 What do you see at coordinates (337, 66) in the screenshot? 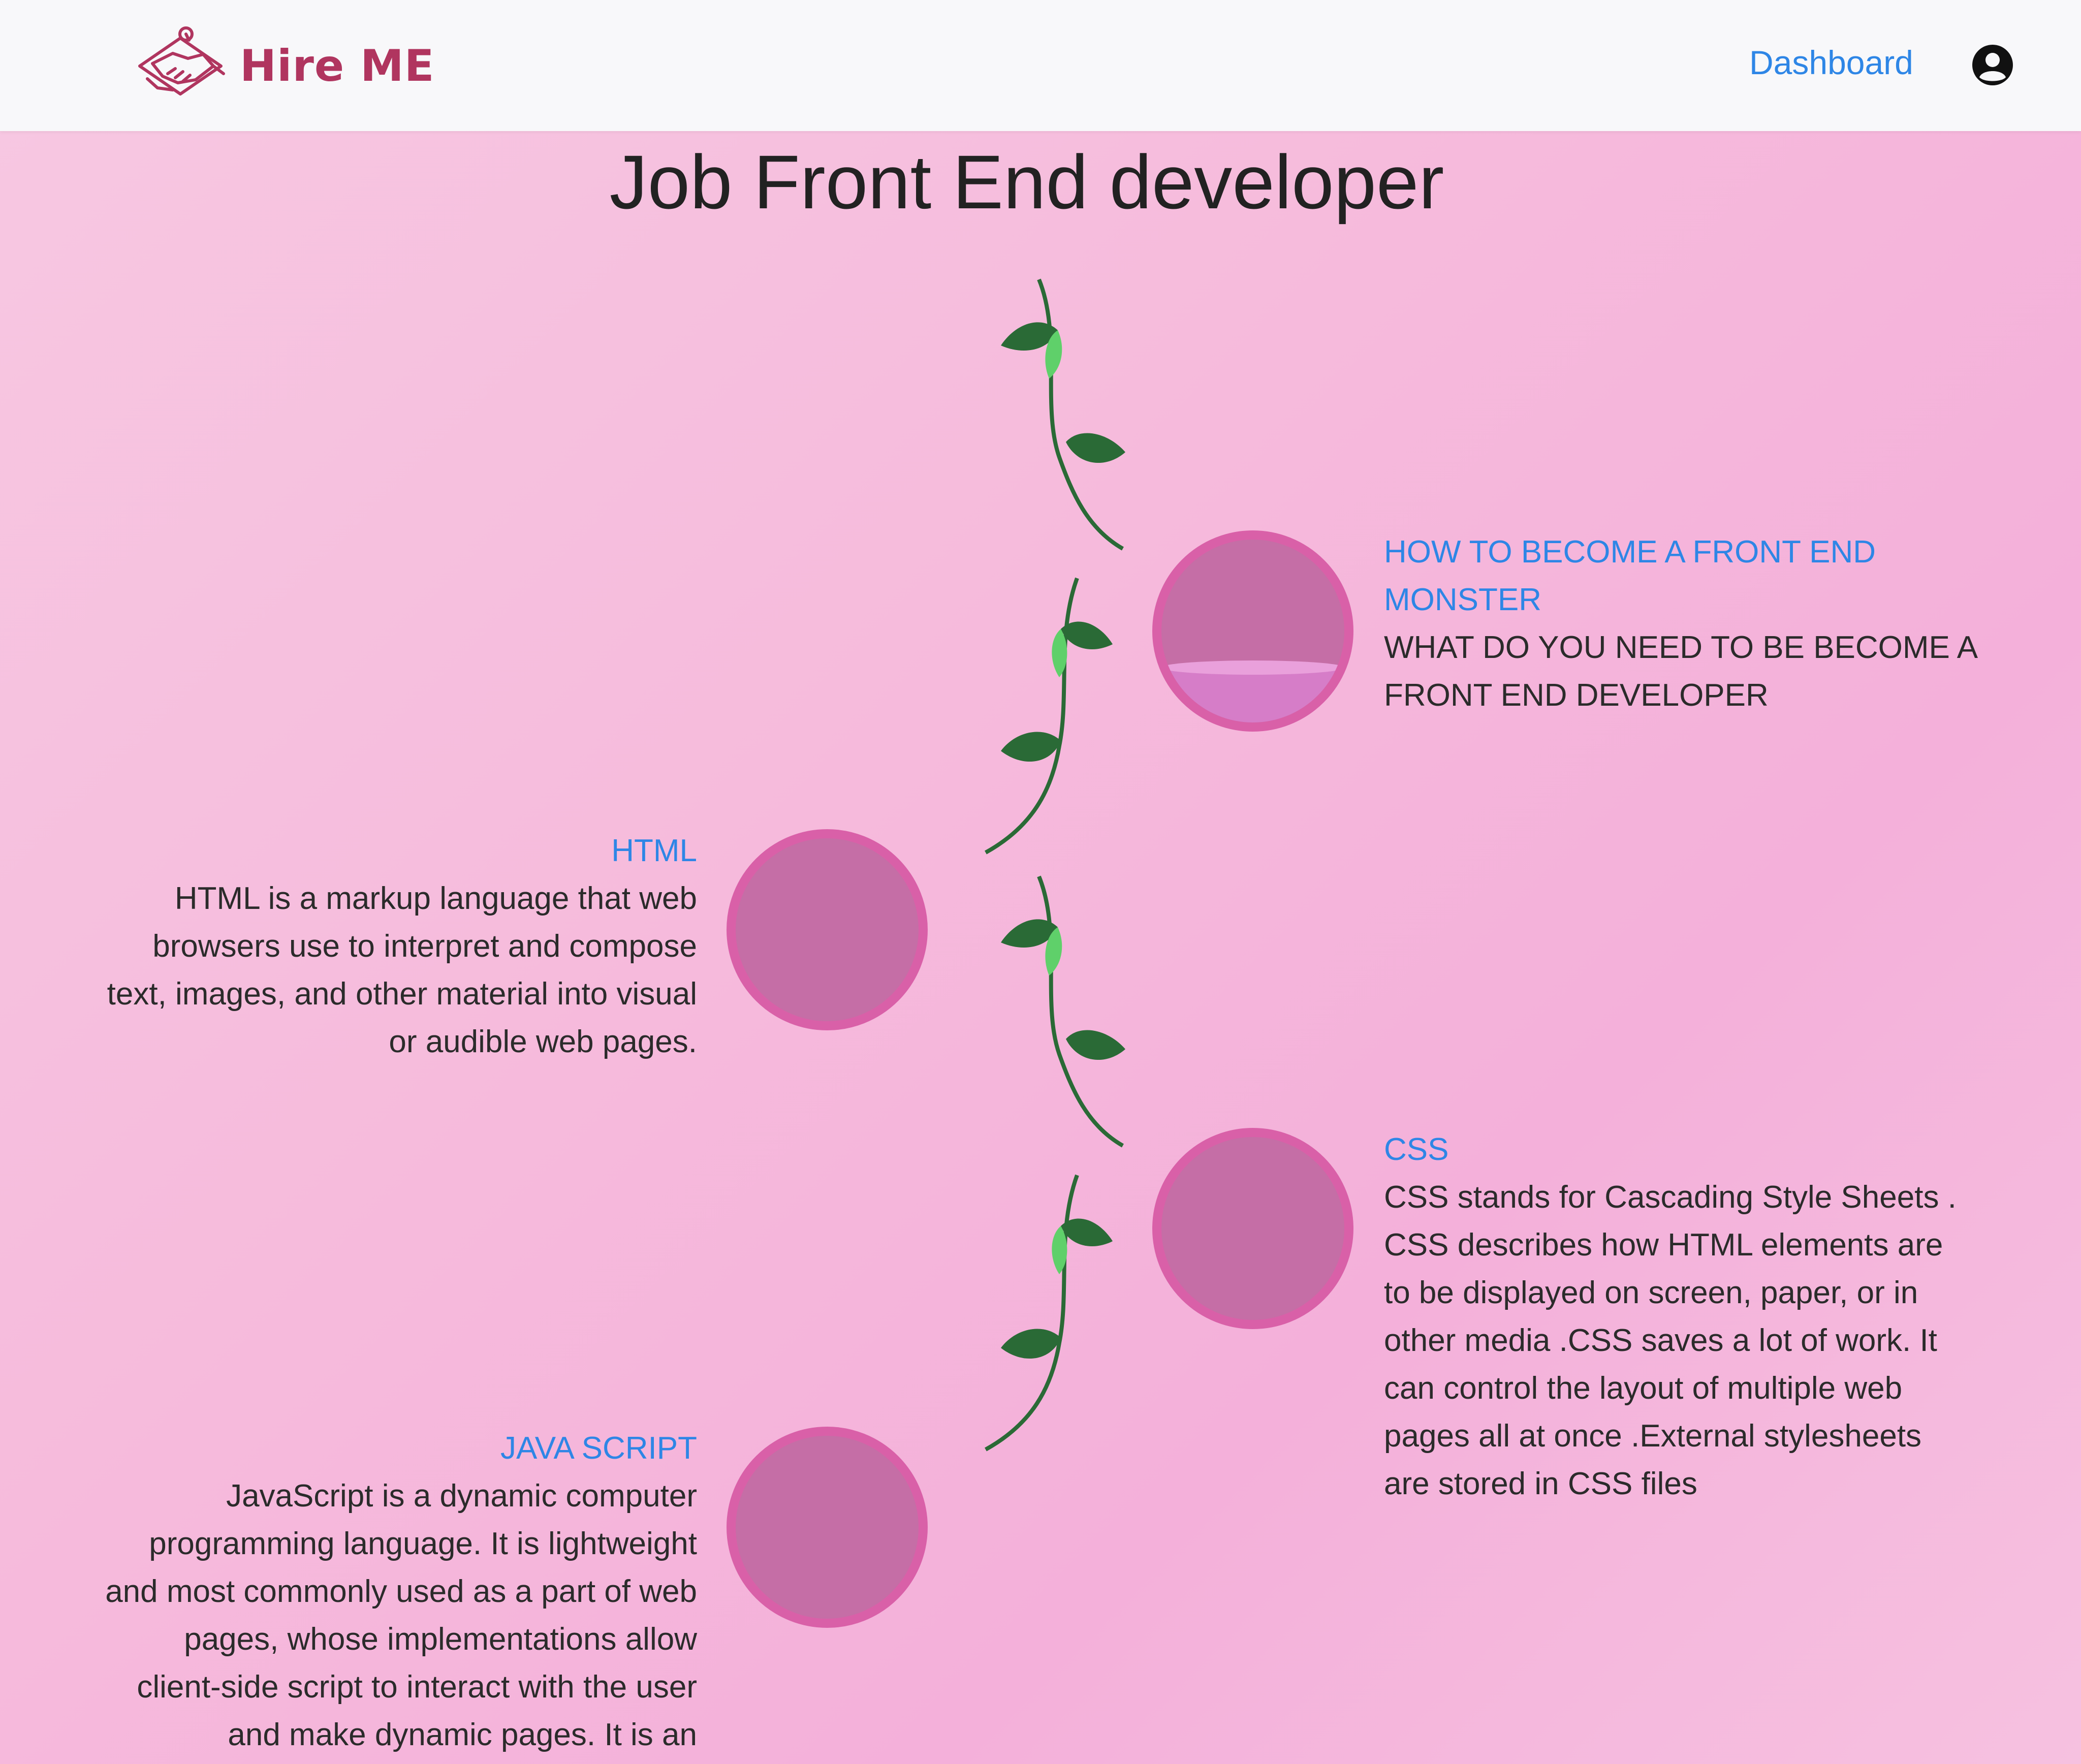
I see `brand-name: Hire ME` at bounding box center [337, 66].